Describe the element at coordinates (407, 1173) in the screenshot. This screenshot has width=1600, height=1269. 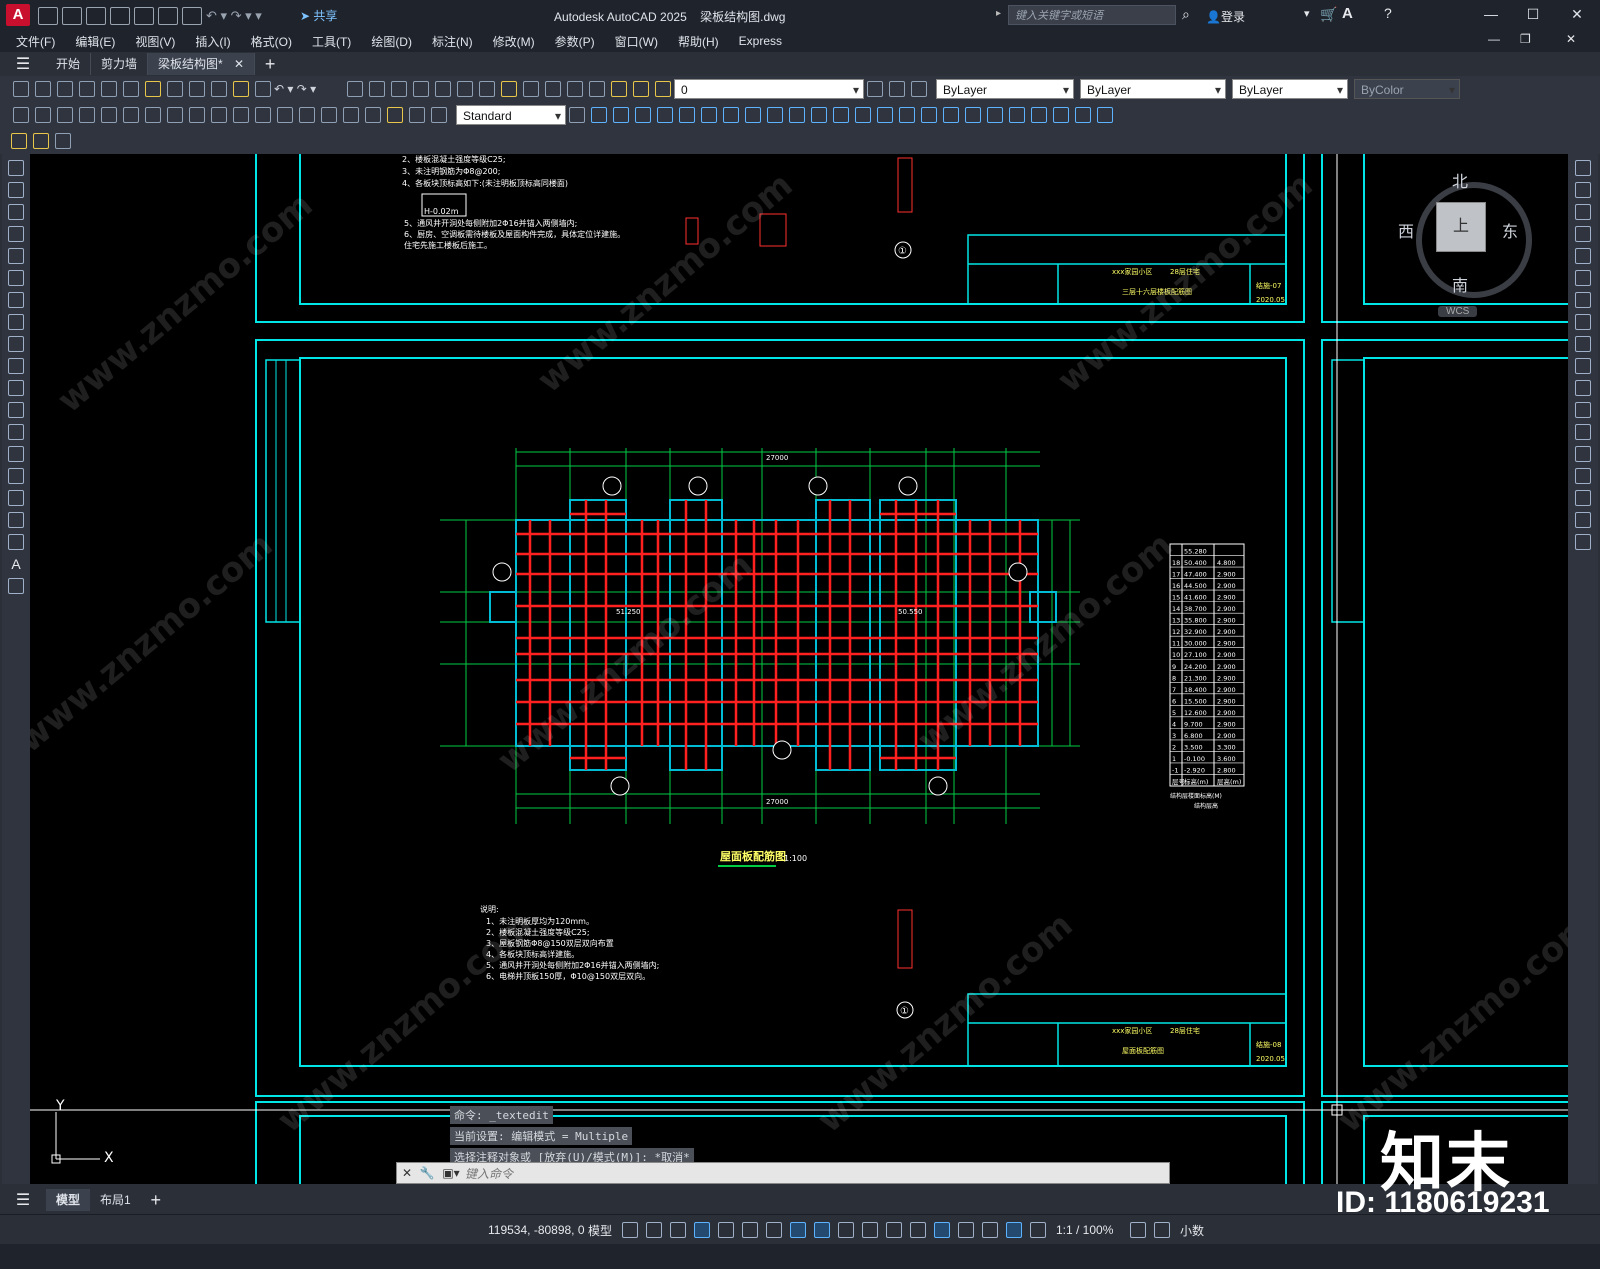
I see `close-icon: ✕` at that location.